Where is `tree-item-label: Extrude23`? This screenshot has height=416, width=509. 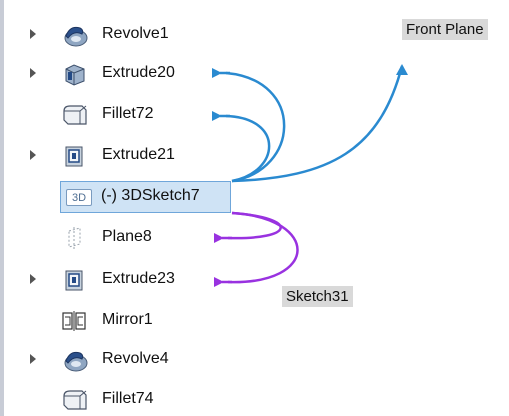 tree-item-label: Extrude23 is located at coordinates (138, 278).